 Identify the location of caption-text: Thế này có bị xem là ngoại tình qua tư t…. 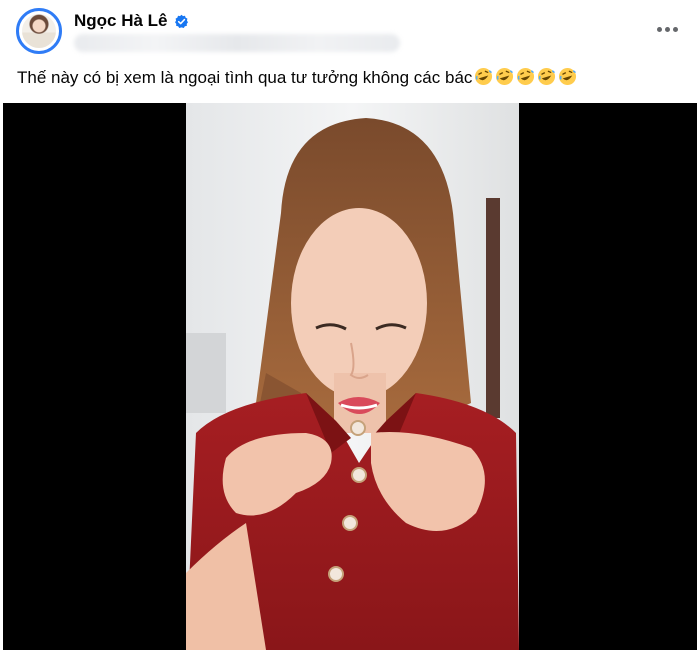
(245, 77).